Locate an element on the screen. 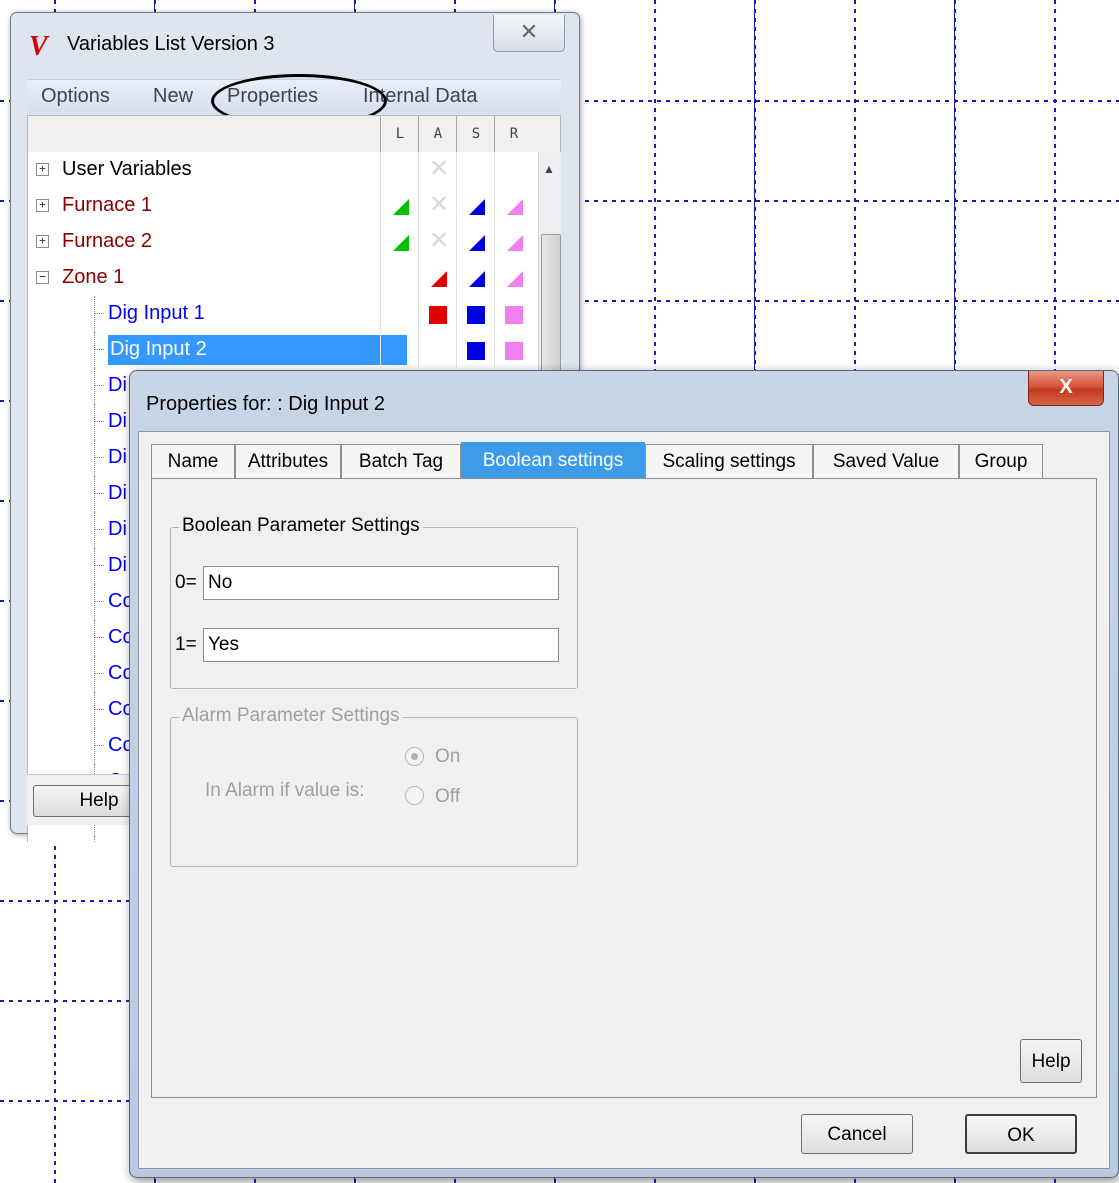  alarm-on-radio is located at coordinates (414, 756).